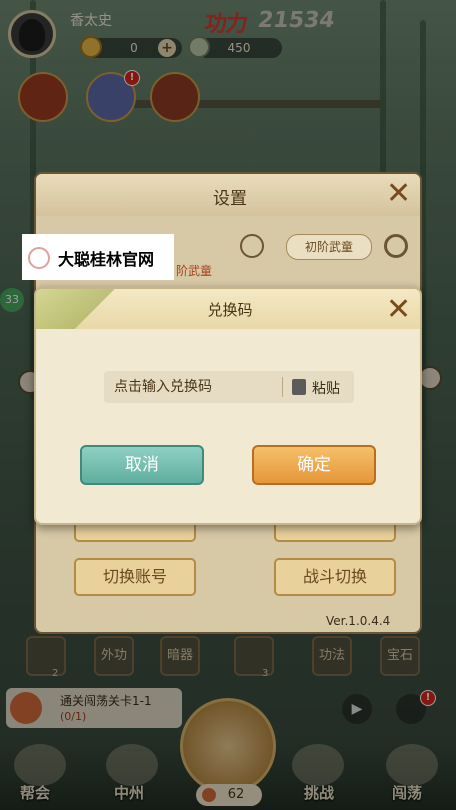 The height and width of the screenshot is (810, 456). What do you see at coordinates (230, 310) in the screenshot?
I see `redeem-title: 兑换码` at bounding box center [230, 310].